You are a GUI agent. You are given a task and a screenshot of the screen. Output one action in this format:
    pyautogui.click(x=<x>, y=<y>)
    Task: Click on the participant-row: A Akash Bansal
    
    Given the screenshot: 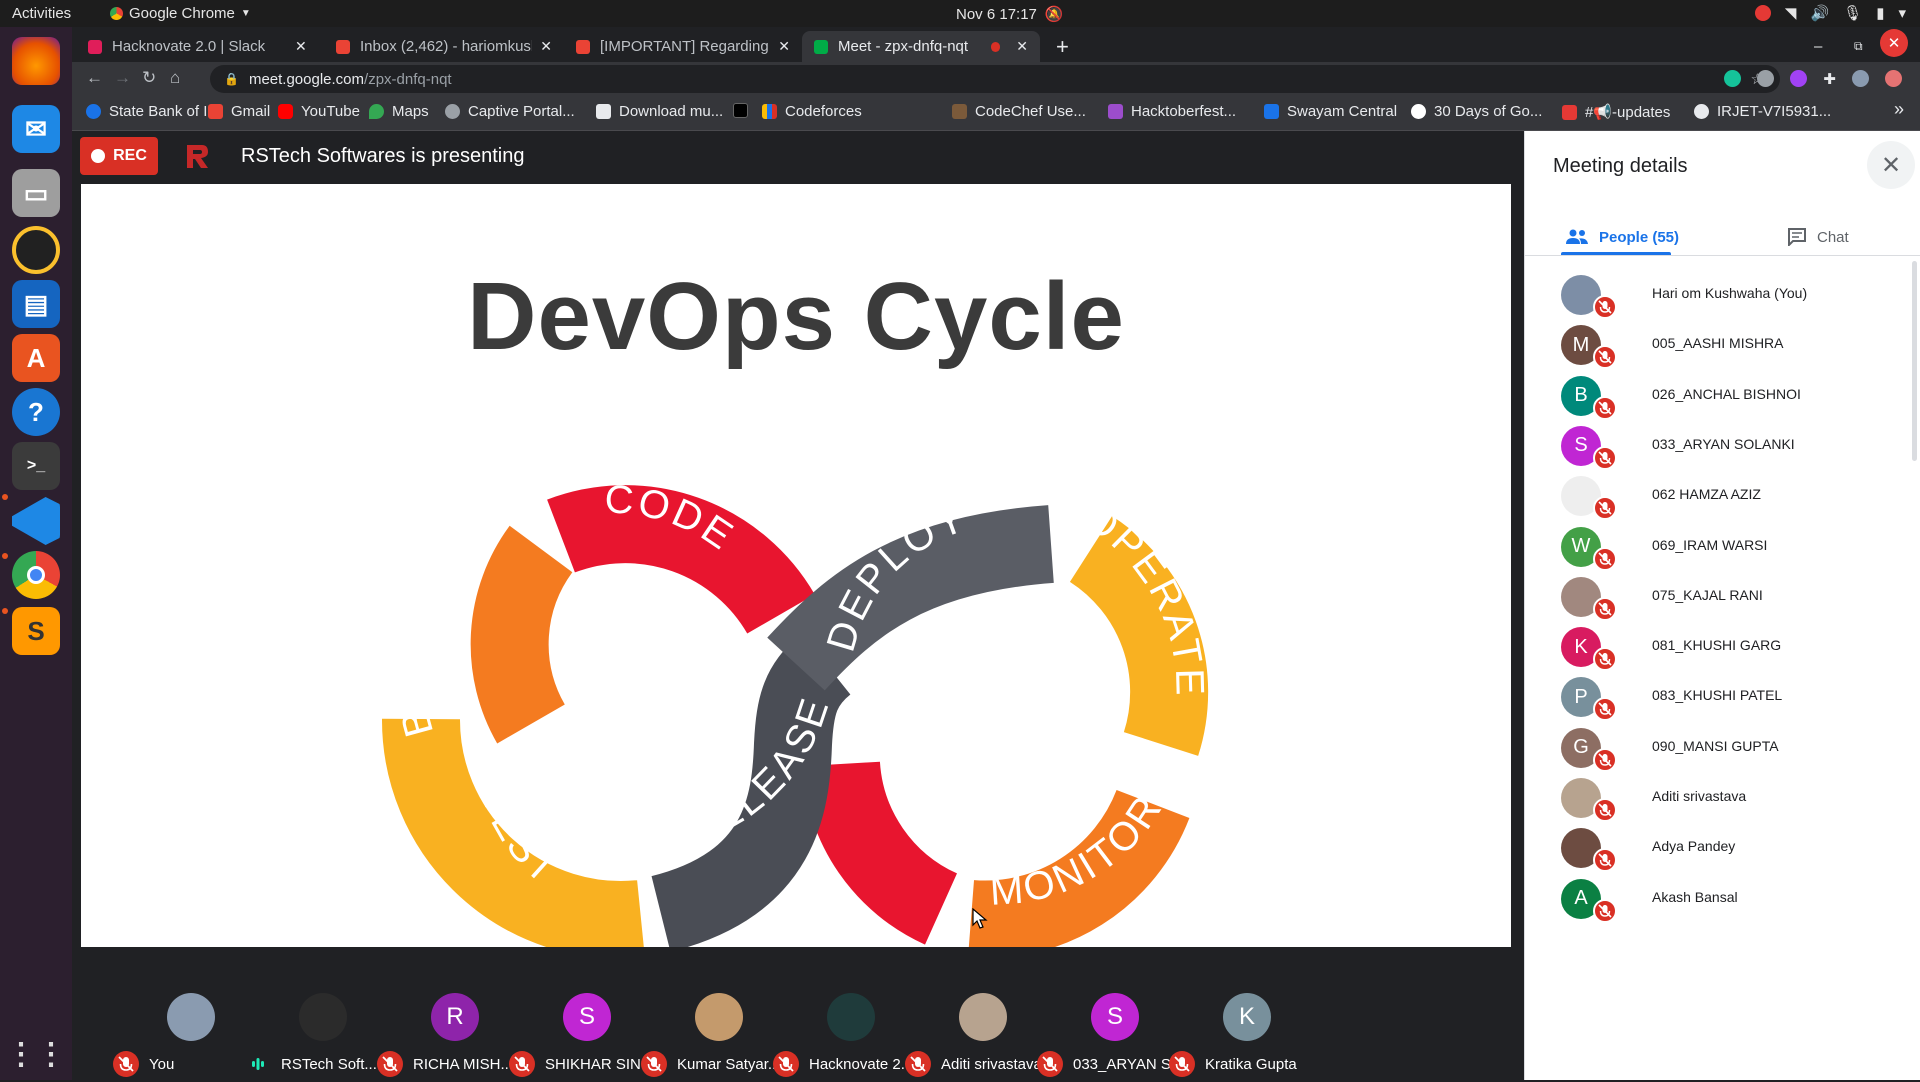 What is the action you would take?
    pyautogui.click(x=1715, y=898)
    